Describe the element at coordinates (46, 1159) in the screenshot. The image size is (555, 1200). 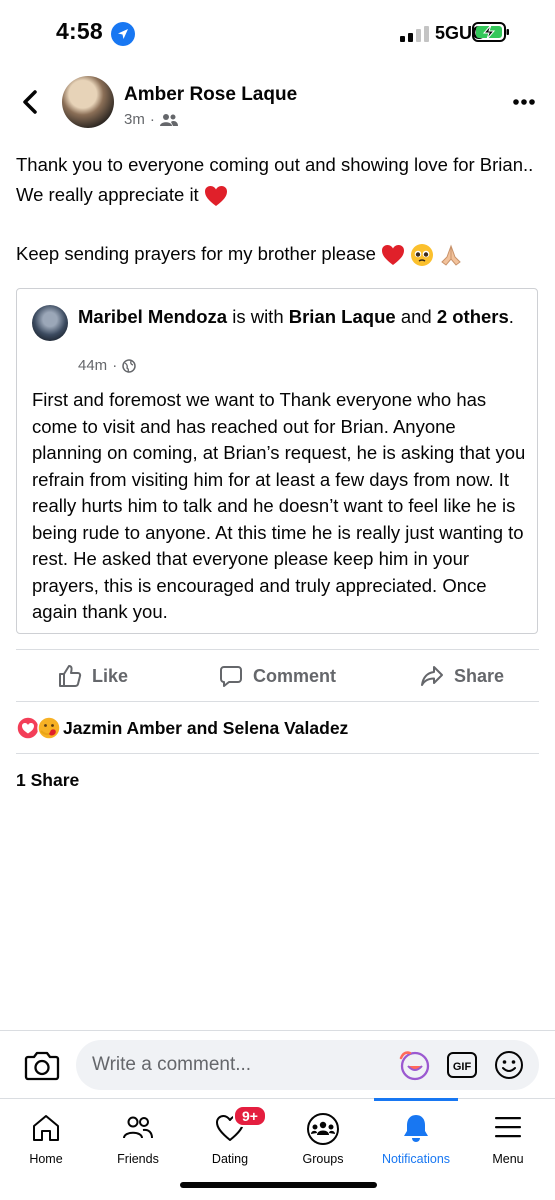
I see `tab-home-label: Home` at that location.